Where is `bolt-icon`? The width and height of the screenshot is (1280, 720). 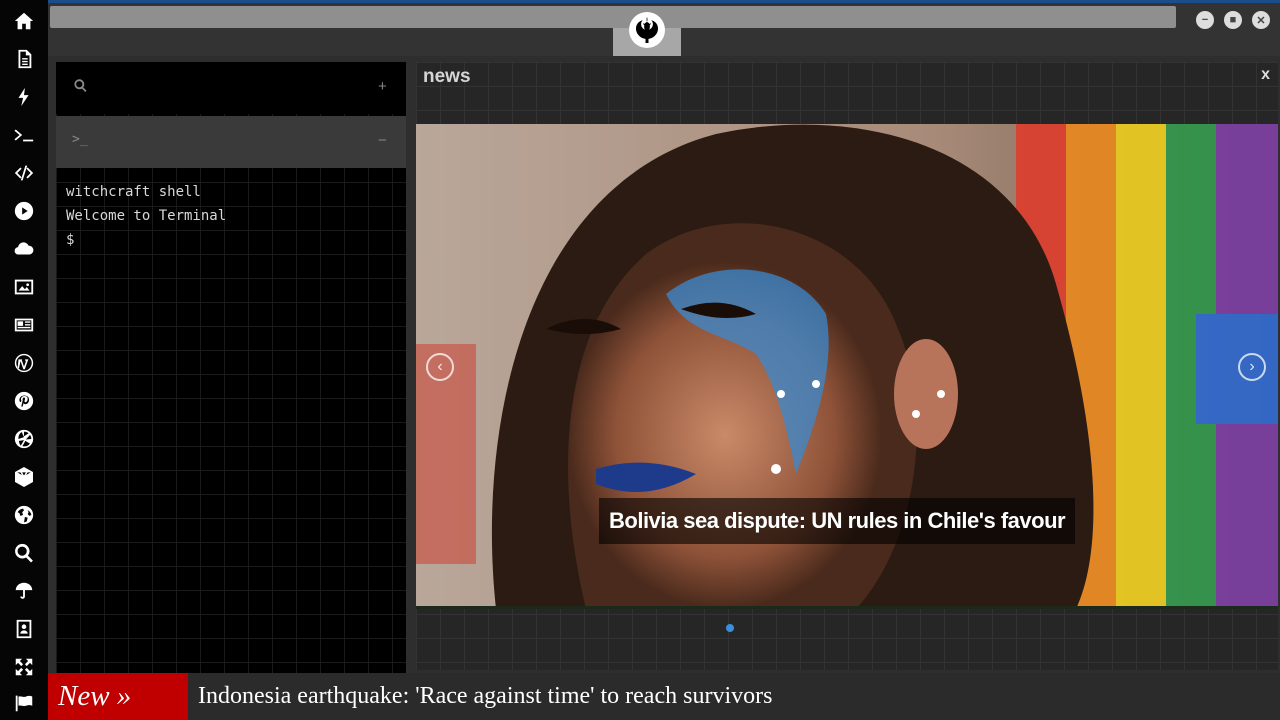
bolt-icon is located at coordinates (24, 97).